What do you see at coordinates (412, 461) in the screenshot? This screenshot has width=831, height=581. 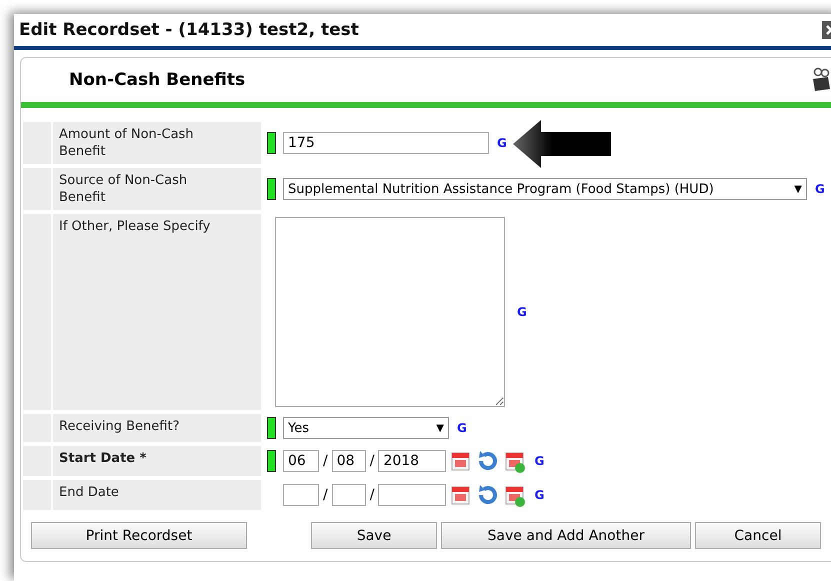 I see `year-field: 2018` at bounding box center [412, 461].